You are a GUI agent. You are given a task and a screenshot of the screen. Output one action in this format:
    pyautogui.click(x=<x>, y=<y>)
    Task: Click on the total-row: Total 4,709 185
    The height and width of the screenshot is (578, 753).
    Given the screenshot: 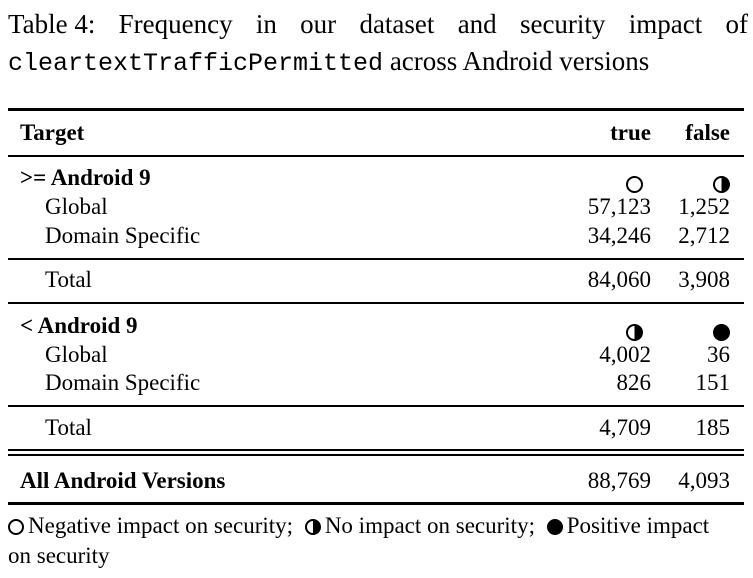 What is the action you would take?
    pyautogui.click(x=387, y=427)
    